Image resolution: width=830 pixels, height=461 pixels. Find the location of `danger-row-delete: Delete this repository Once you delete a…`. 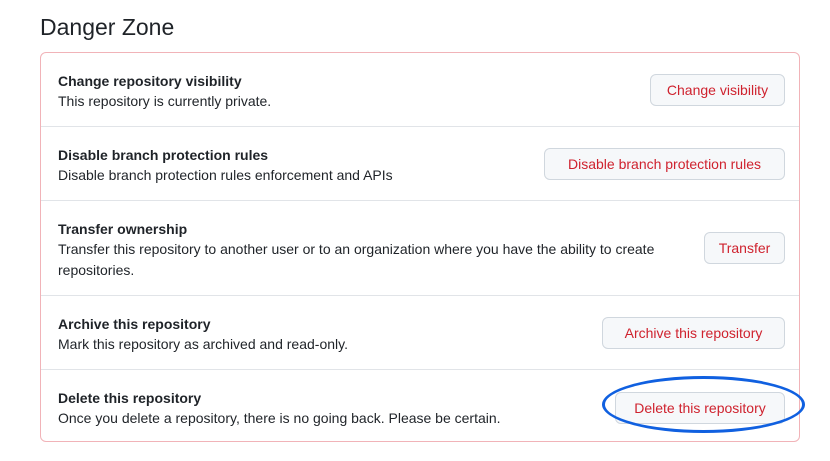

danger-row-delete: Delete this repository Once you delete a… is located at coordinates (420, 406).